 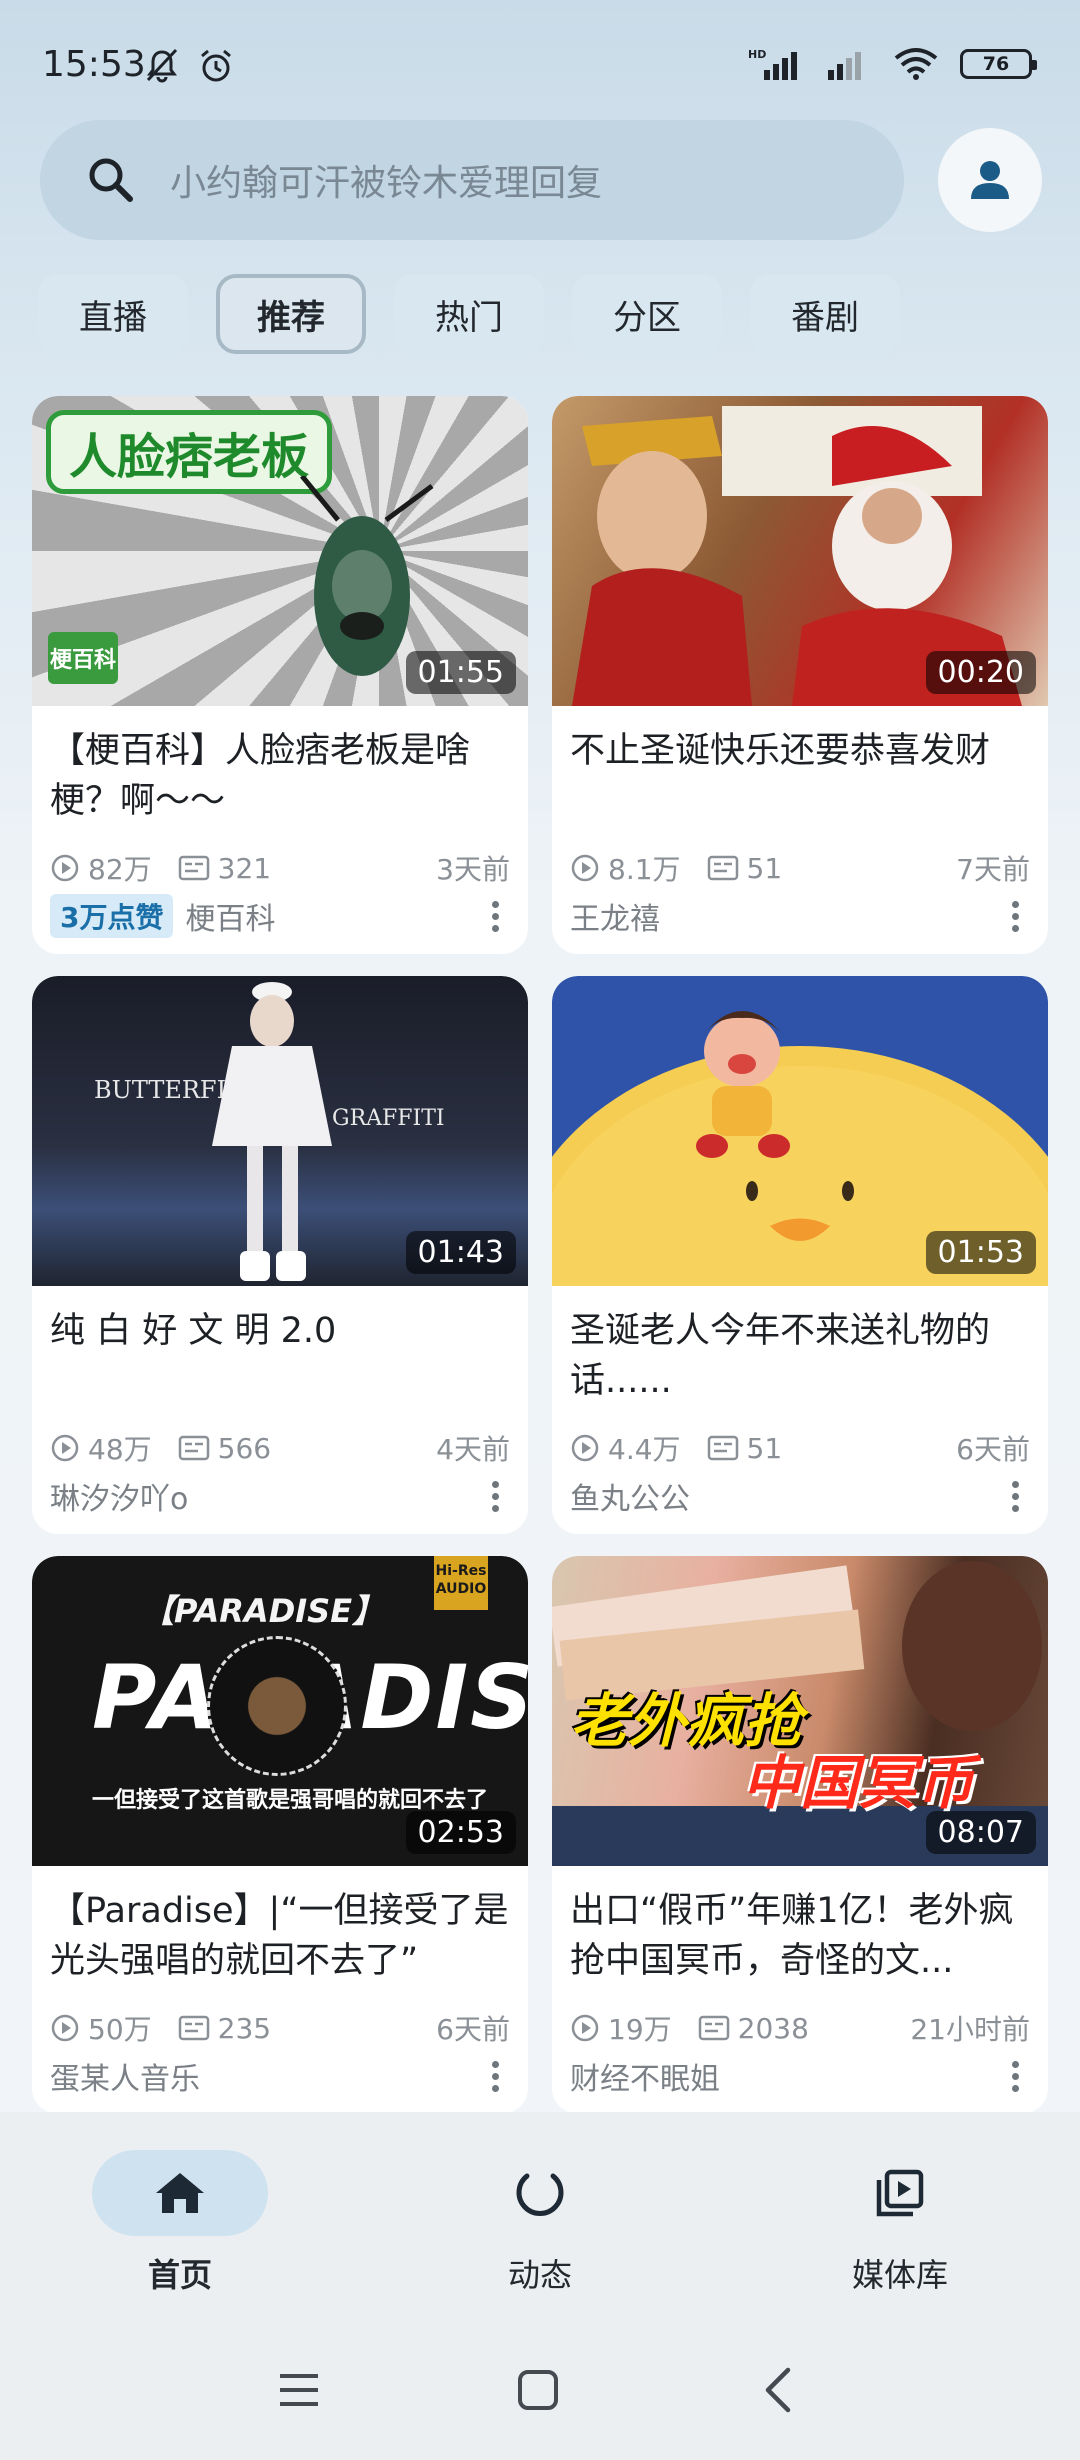 I want to click on nav-library: 媒体库, so click(x=900, y=2223).